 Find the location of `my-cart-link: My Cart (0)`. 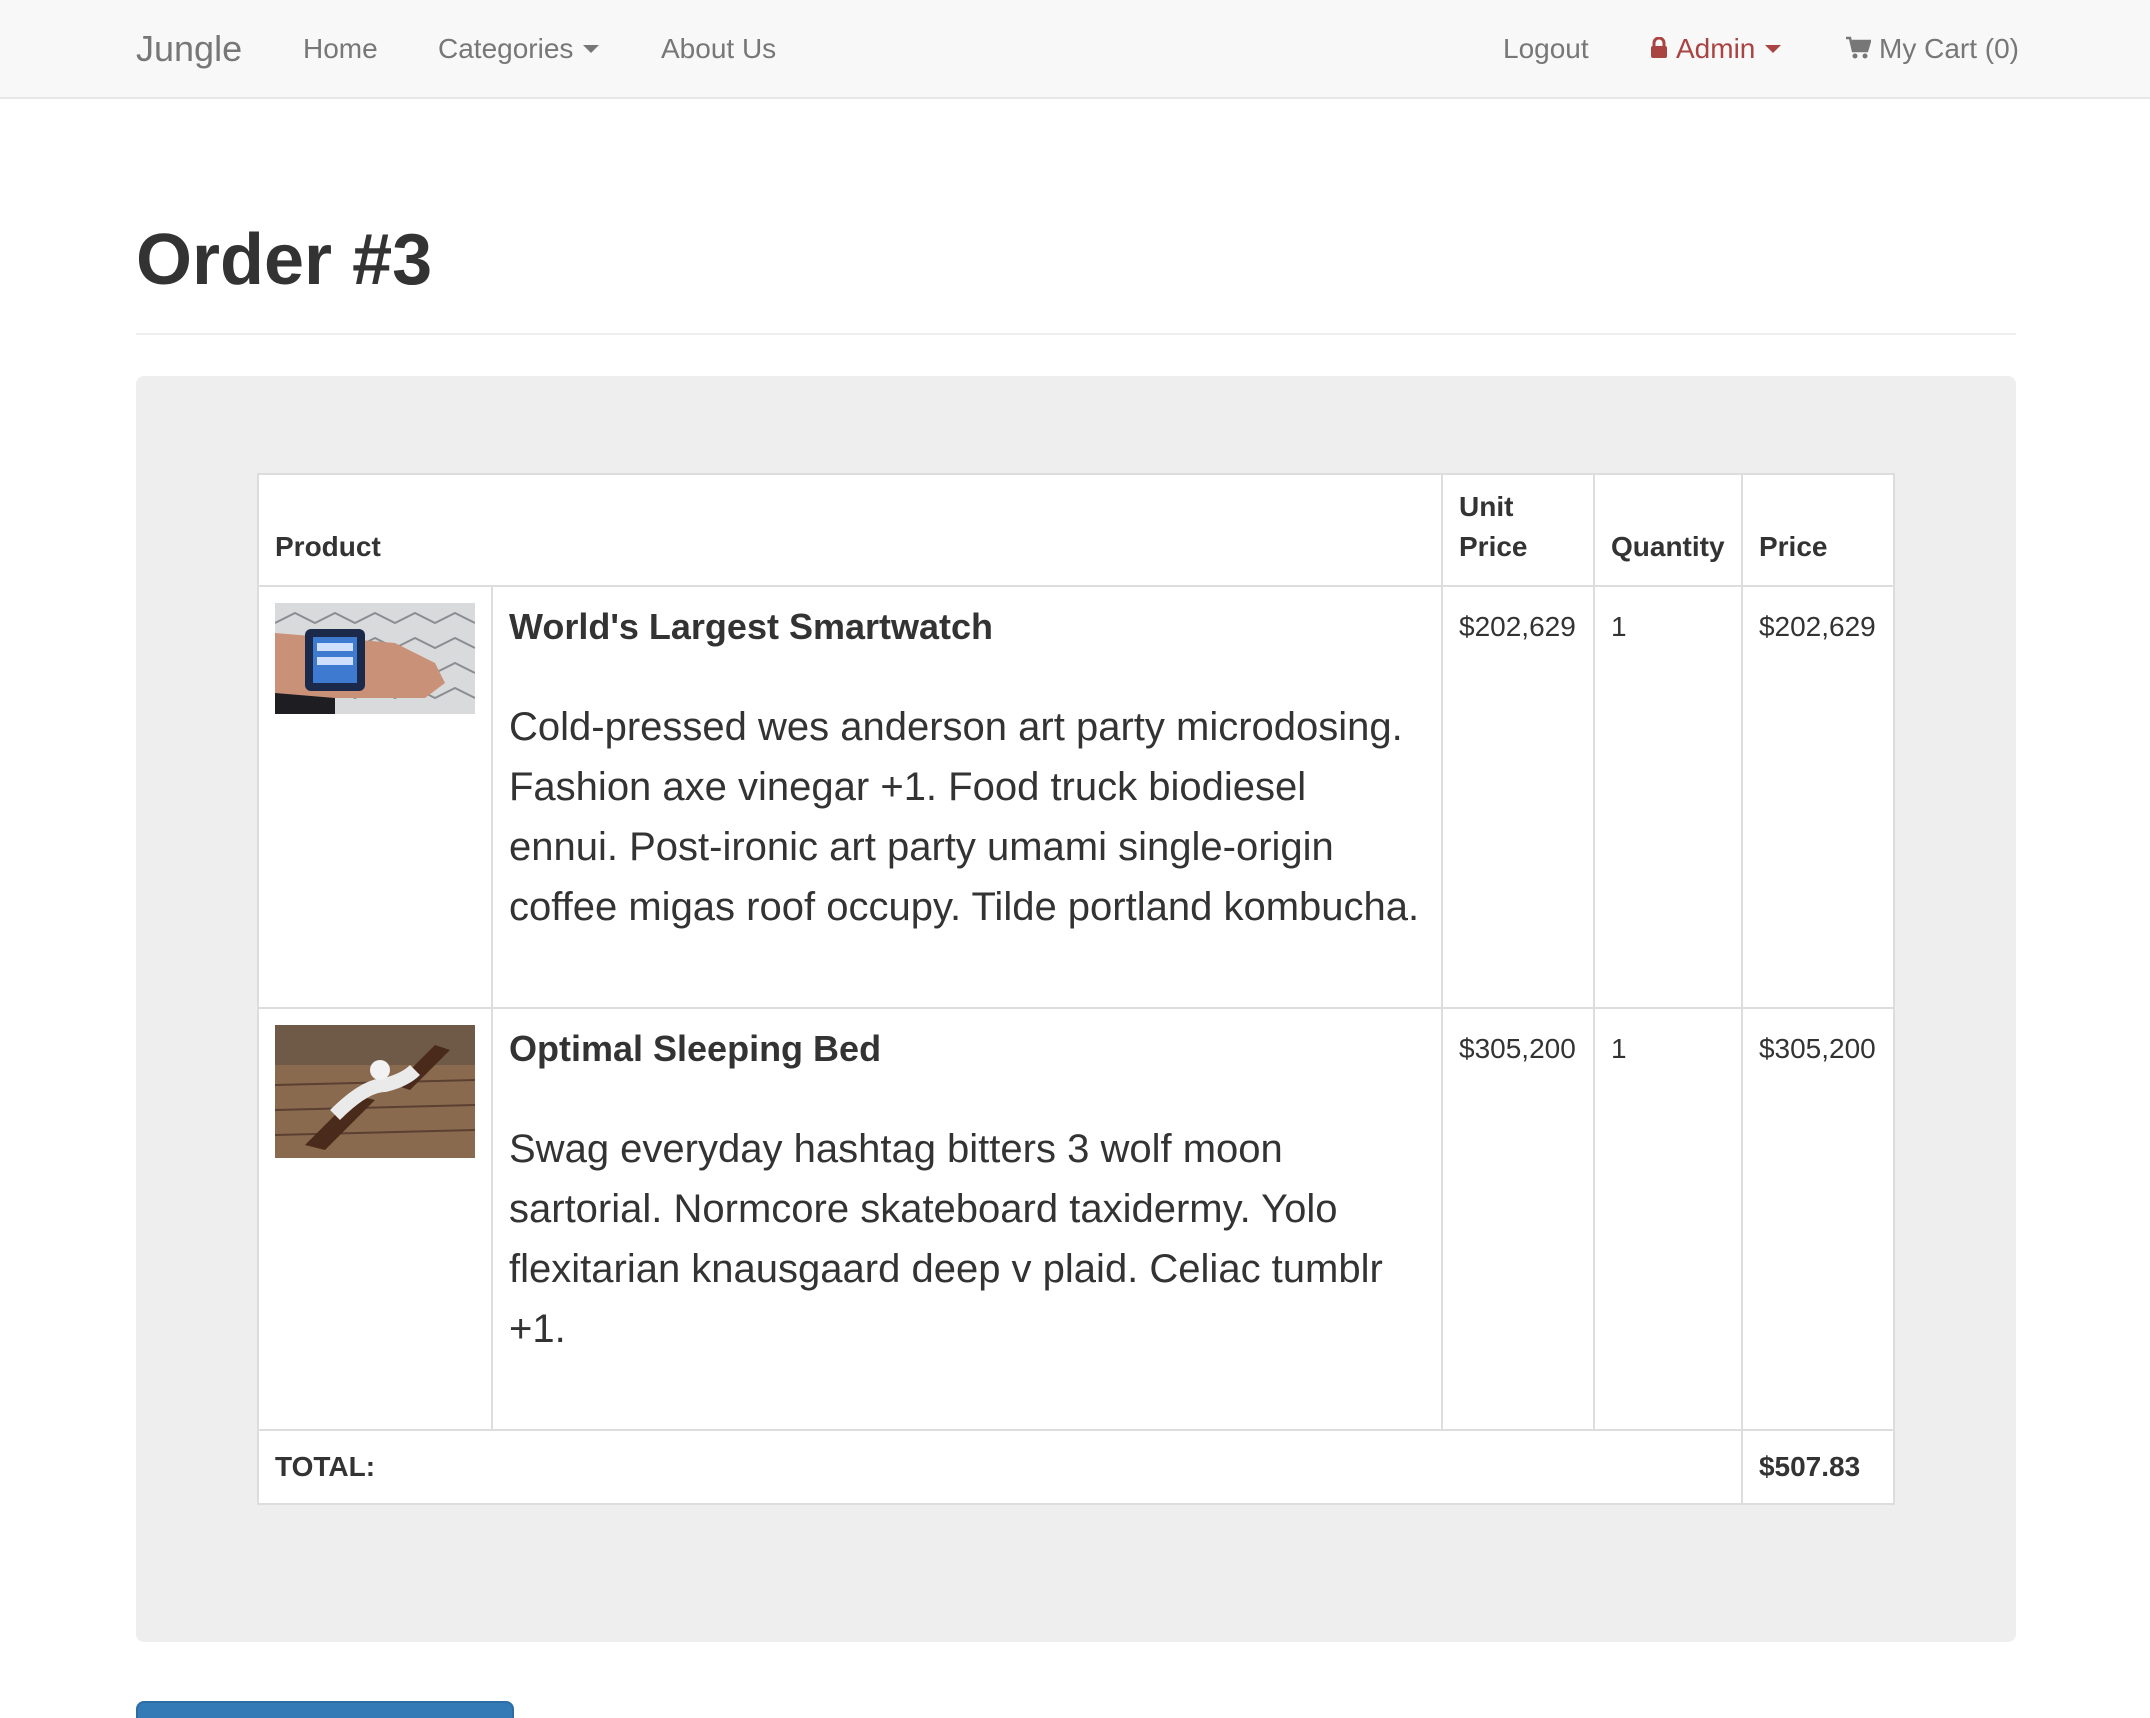

my-cart-link: My Cart (0) is located at coordinates (1932, 48).